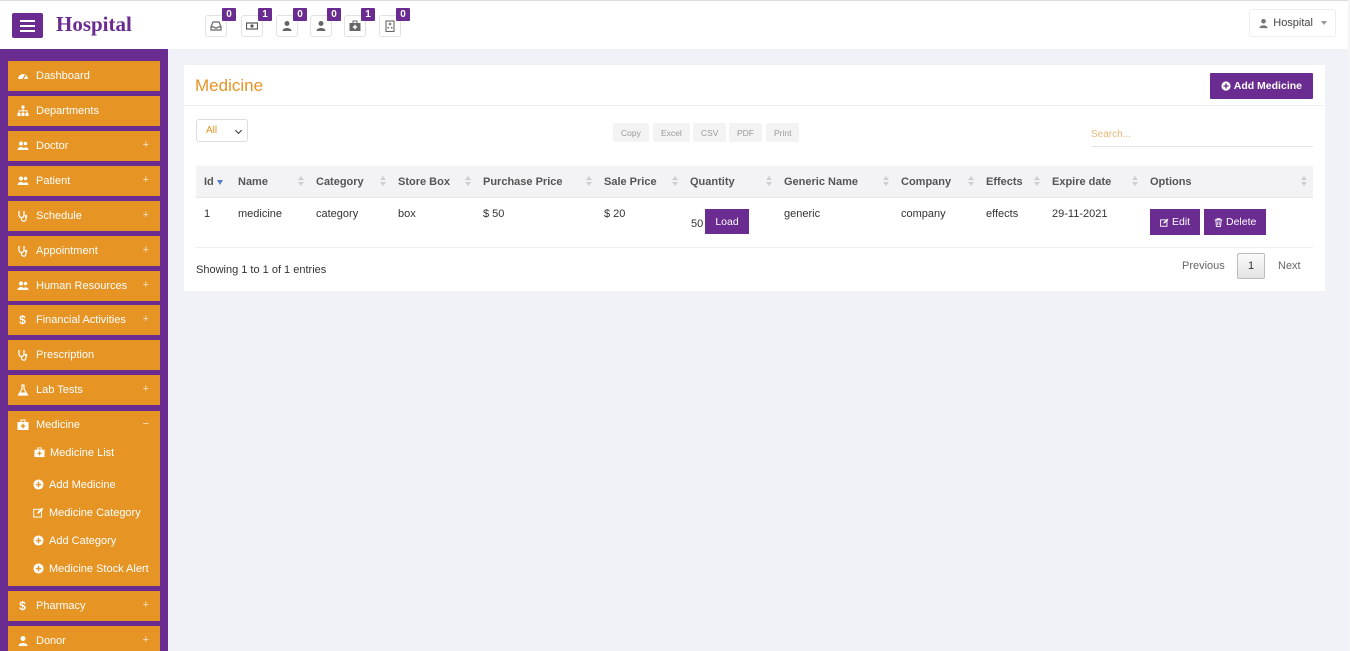 Image resolution: width=1350 pixels, height=651 pixels. What do you see at coordinates (84, 146) in the screenshot?
I see `sidebar-item-doctor: Doctor +` at bounding box center [84, 146].